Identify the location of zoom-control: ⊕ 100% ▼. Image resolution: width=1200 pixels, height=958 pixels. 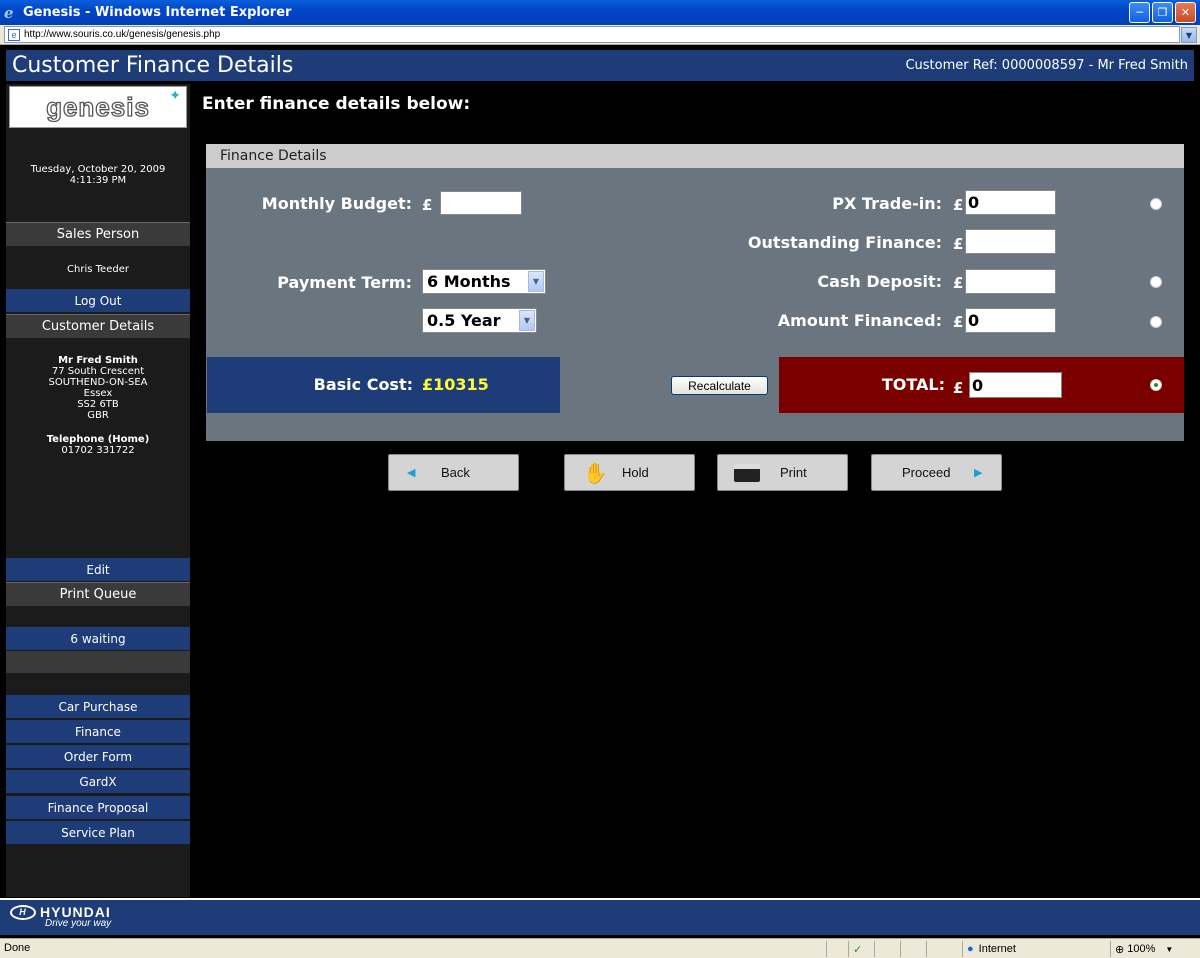
(1149, 949).